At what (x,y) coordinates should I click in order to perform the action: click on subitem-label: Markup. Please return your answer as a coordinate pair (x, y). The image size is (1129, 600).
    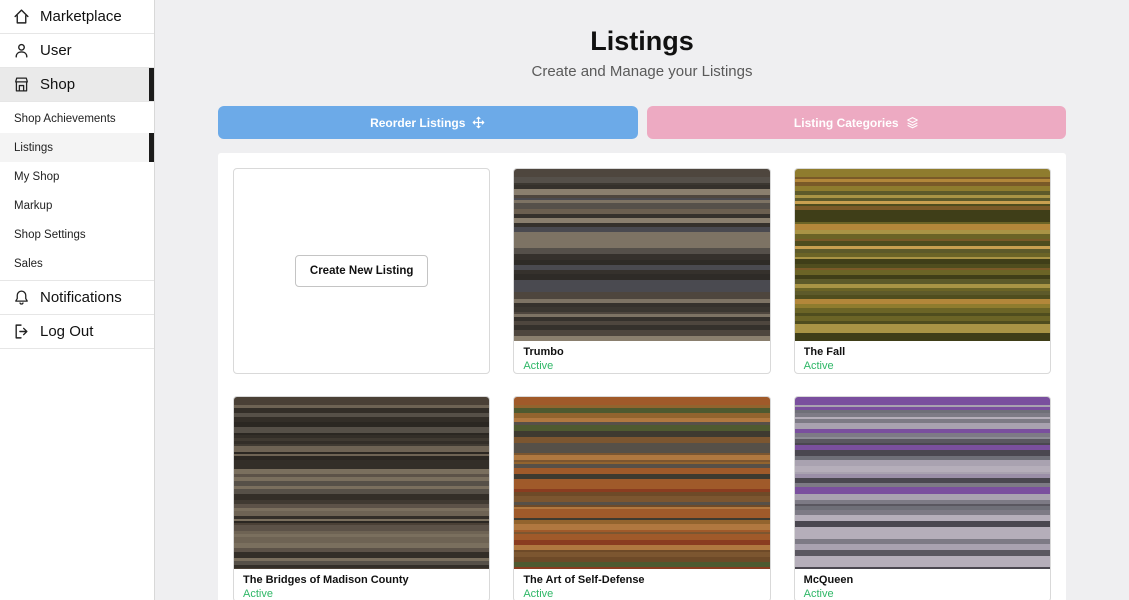
    Looking at the image, I should click on (33, 205).